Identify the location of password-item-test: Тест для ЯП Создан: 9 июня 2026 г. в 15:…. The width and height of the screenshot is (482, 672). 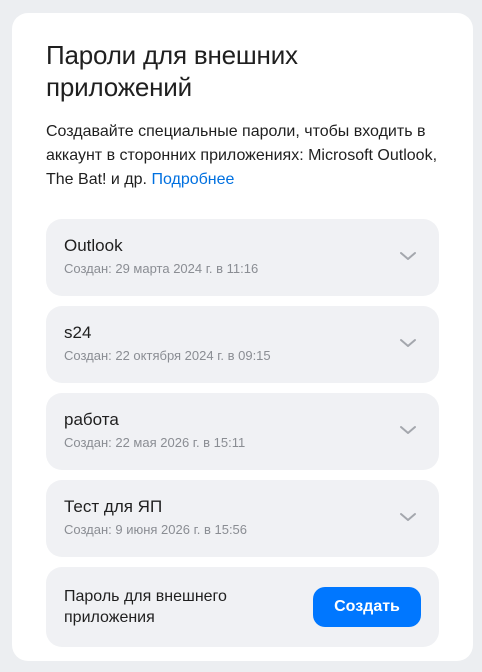
(242, 518).